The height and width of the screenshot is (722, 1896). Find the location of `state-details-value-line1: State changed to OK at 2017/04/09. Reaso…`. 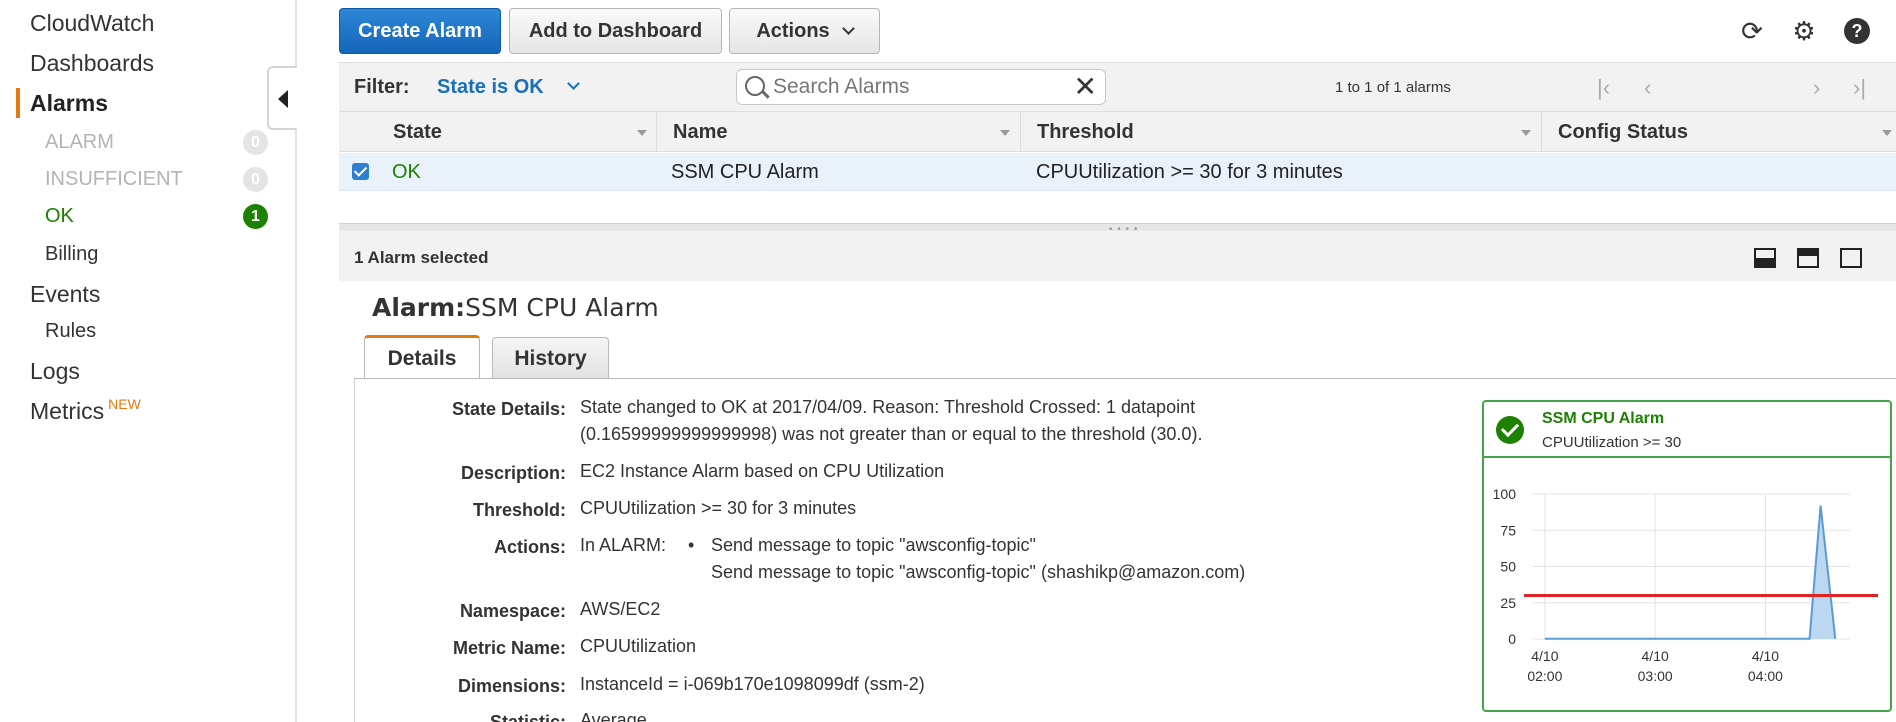

state-details-value-line1: State changed to OK at 2017/04/09. Reaso… is located at coordinates (888, 407).